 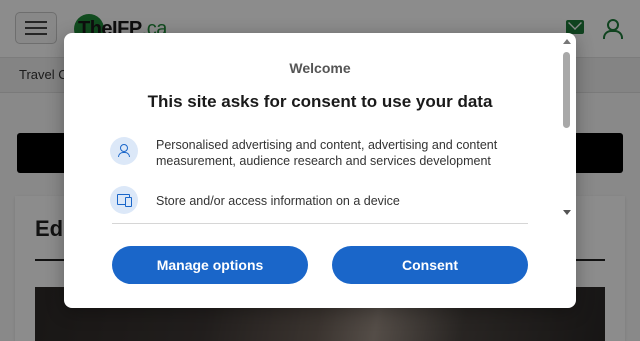 What do you see at coordinates (430, 265) in the screenshot?
I see `consent-button: Consent` at bounding box center [430, 265].